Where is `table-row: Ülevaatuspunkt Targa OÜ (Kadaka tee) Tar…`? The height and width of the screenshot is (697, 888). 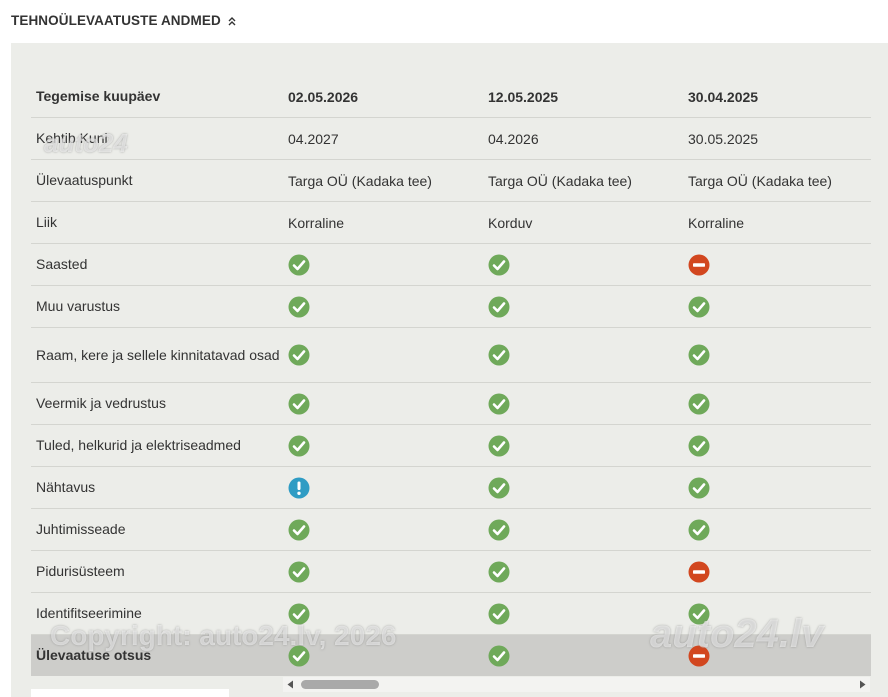 table-row: Ülevaatuspunkt Targa OÜ (Kadaka tee) Tar… is located at coordinates (451, 181).